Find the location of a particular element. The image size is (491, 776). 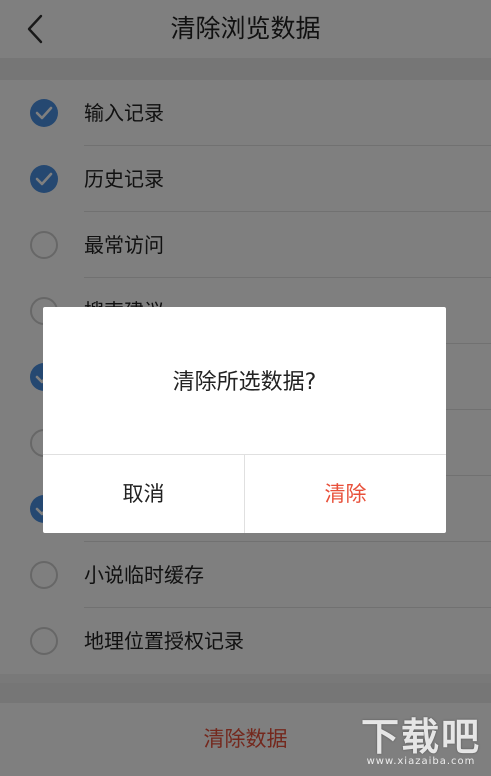

confirm-clear-button: 清除 is located at coordinates (345, 494).